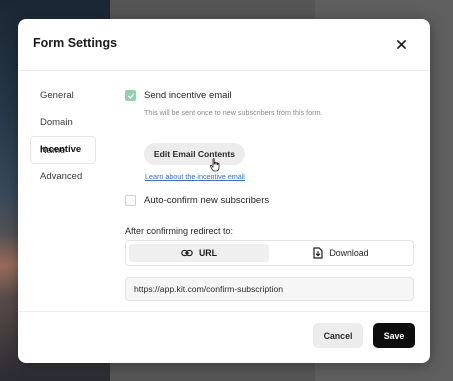  Describe the element at coordinates (188, 95) in the screenshot. I see `send-incentive-email-label: Send incentive email` at that location.